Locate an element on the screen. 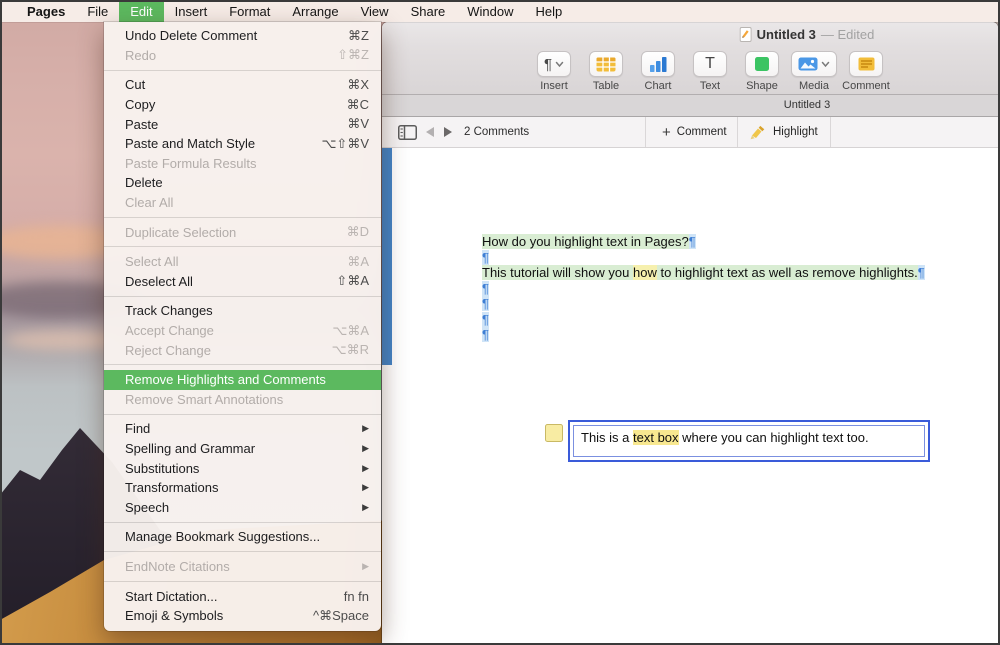  comment-button is located at coordinates (866, 64).